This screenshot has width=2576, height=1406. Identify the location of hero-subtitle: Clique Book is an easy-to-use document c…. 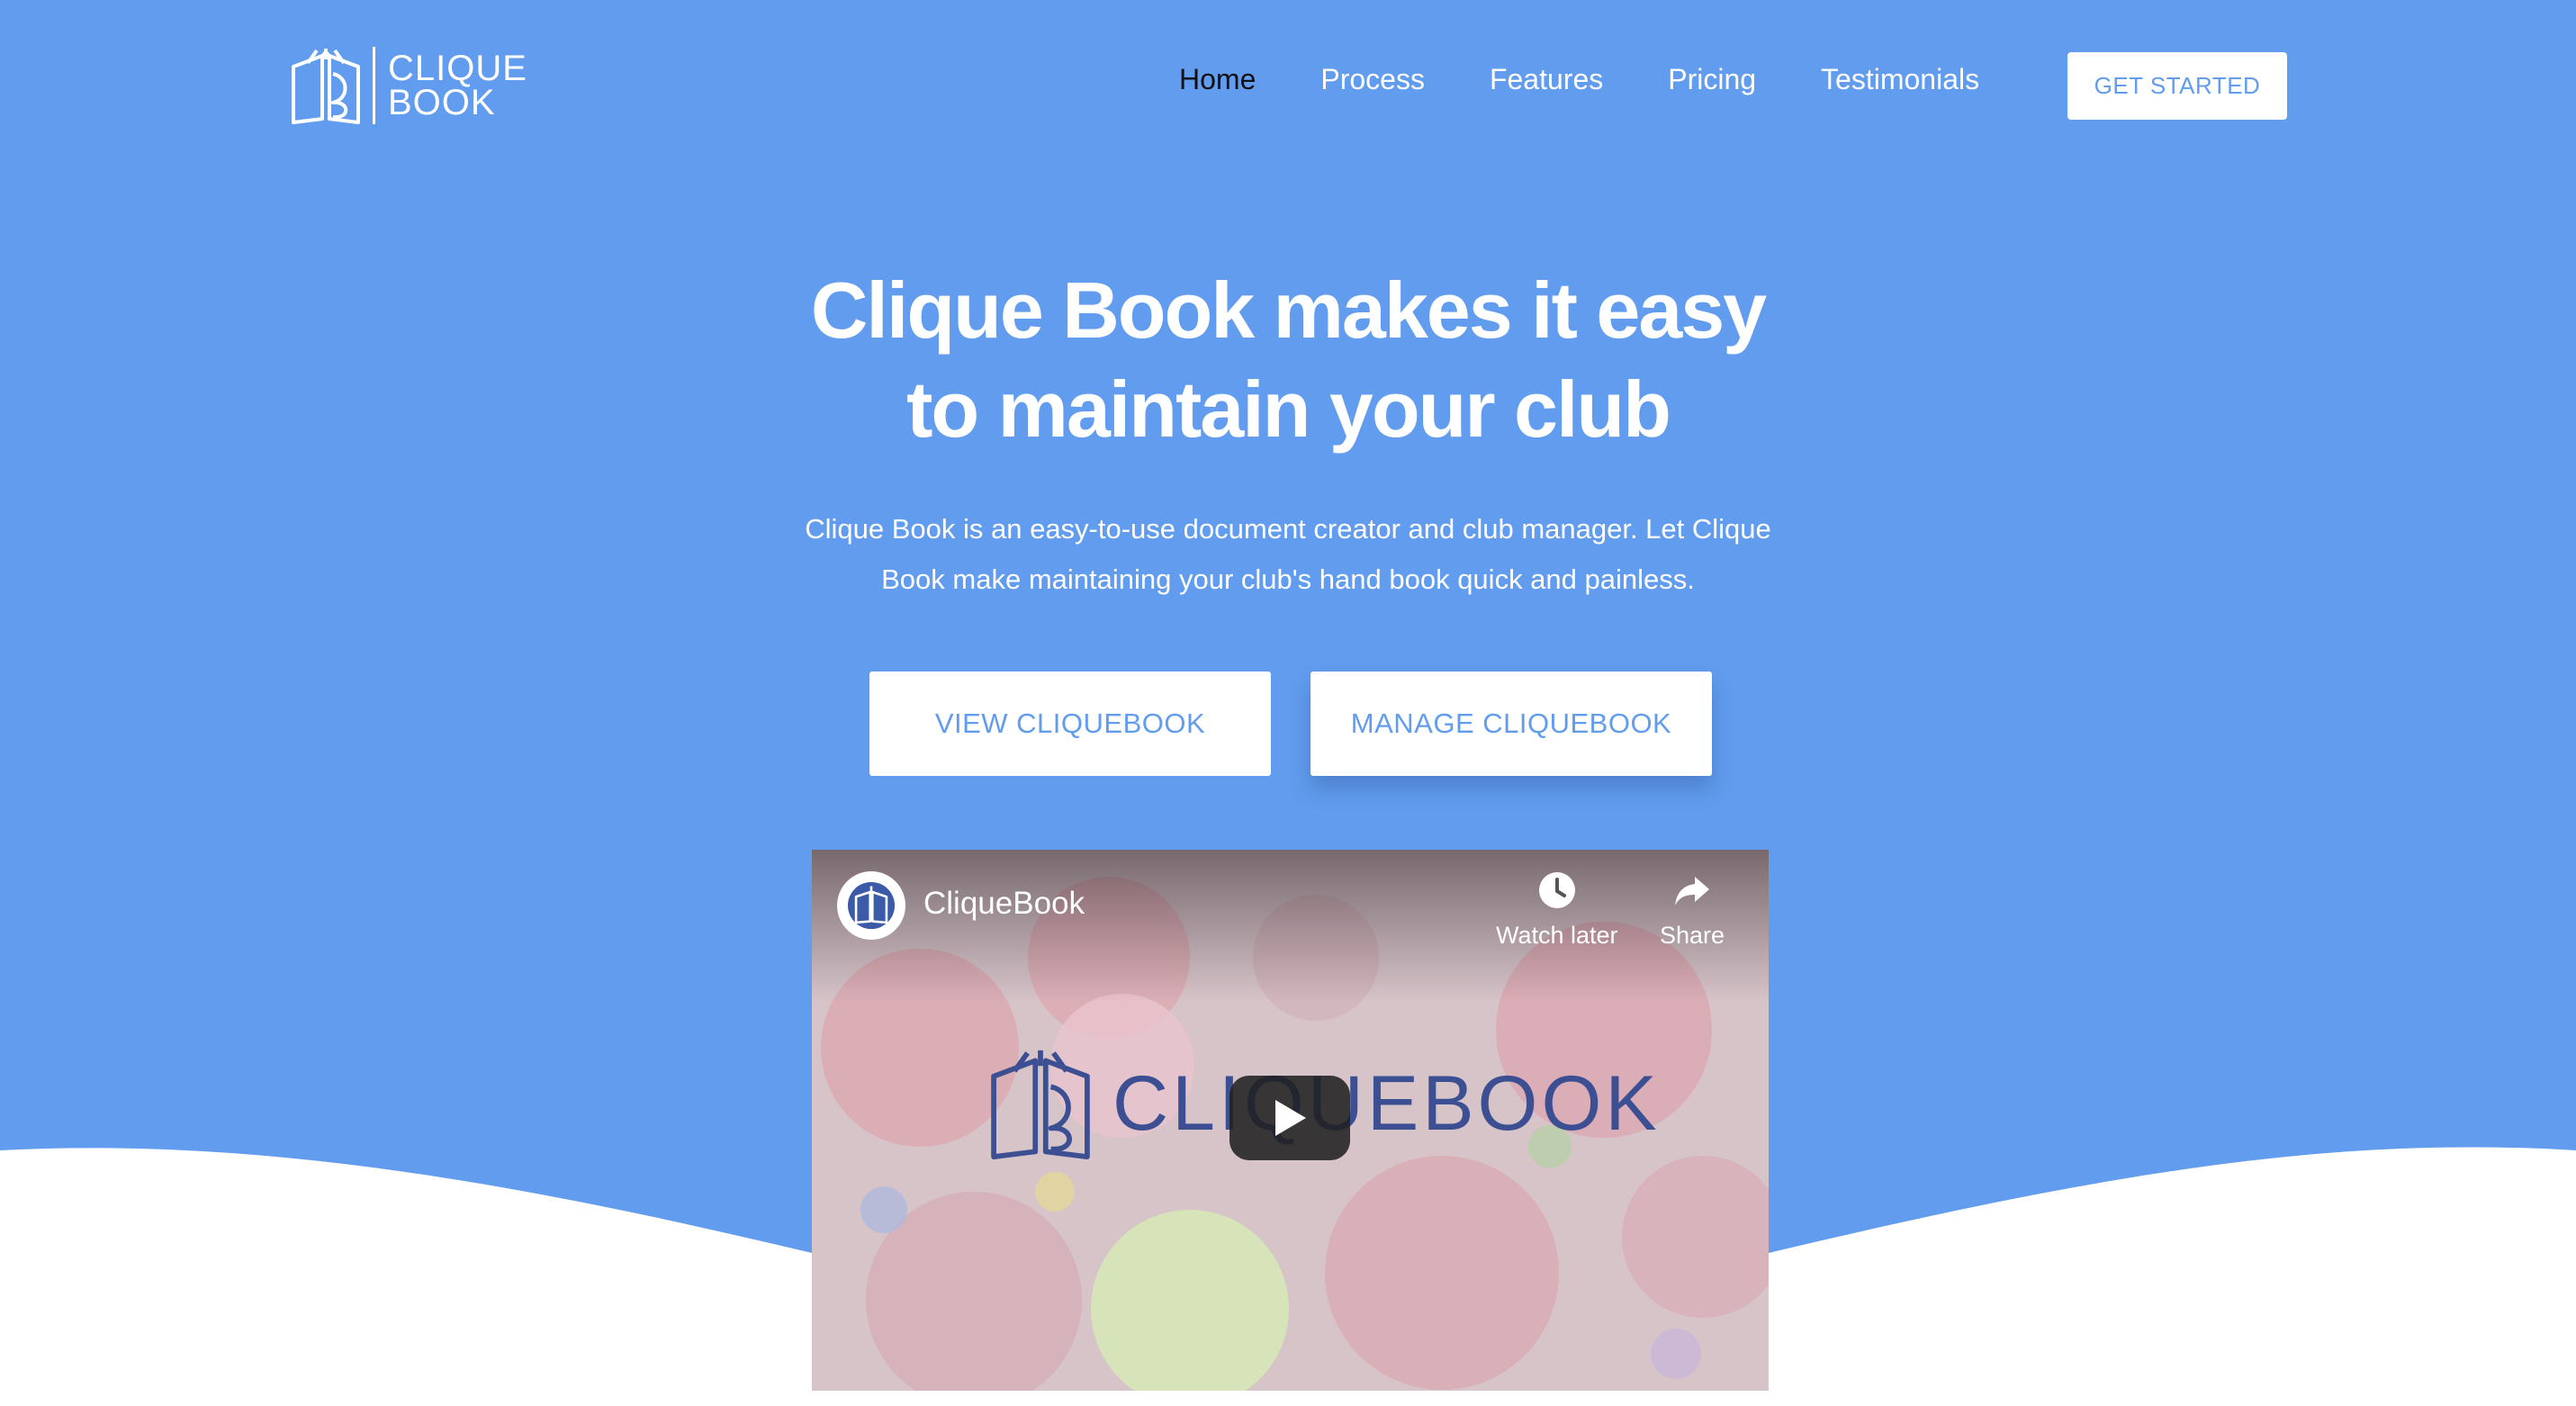
(1288, 554).